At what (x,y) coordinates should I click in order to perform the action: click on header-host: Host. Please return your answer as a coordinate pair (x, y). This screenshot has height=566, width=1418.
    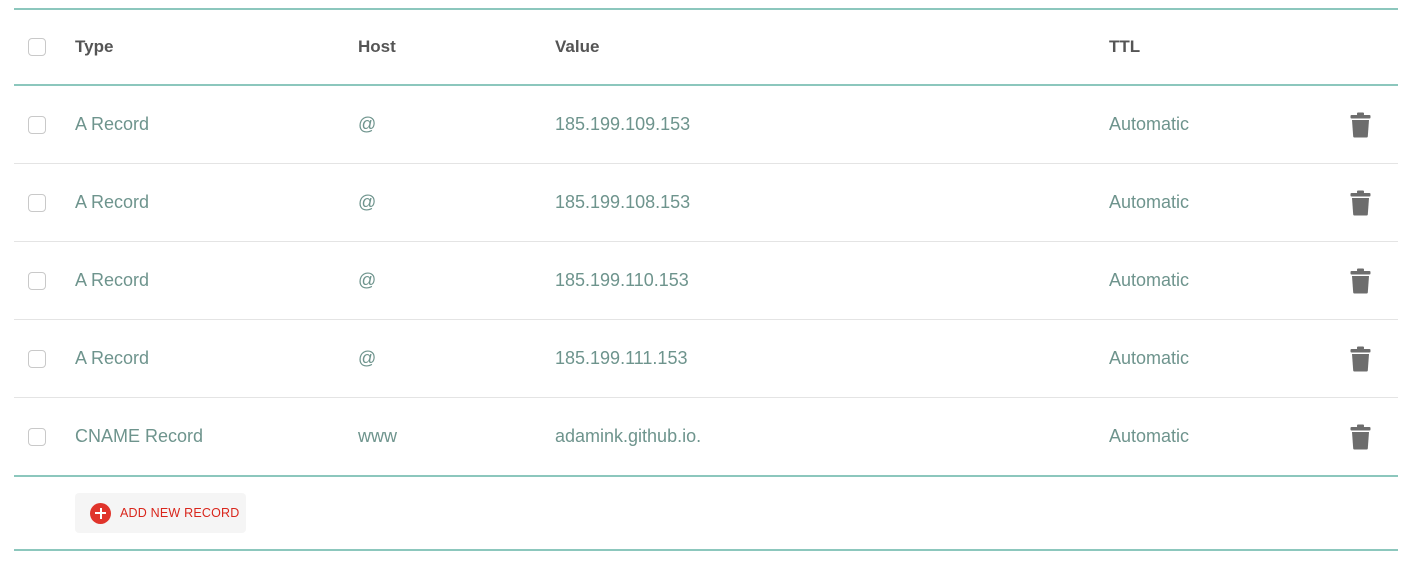
    Looking at the image, I should click on (377, 47).